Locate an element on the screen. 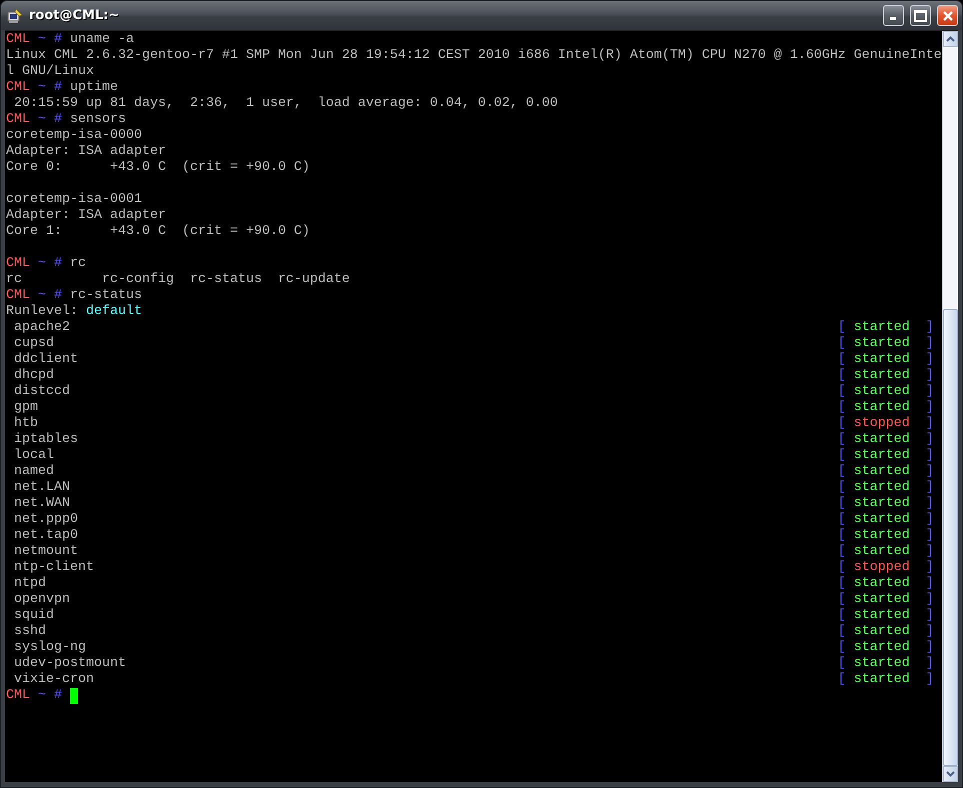 The image size is (963, 788). service-name: vixie-cron is located at coordinates (53, 680).